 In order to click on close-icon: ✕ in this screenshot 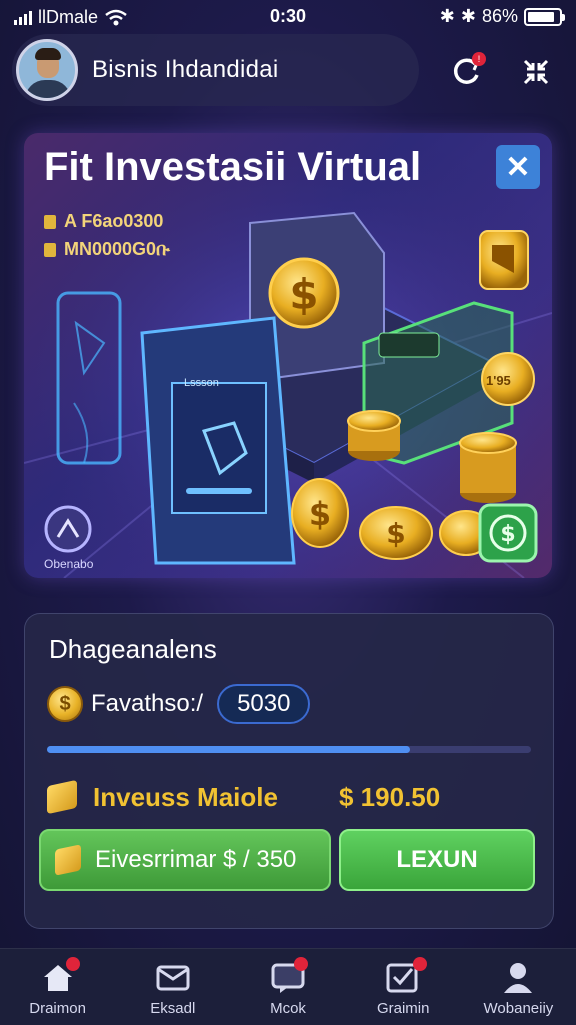, I will do `click(518, 167)`.